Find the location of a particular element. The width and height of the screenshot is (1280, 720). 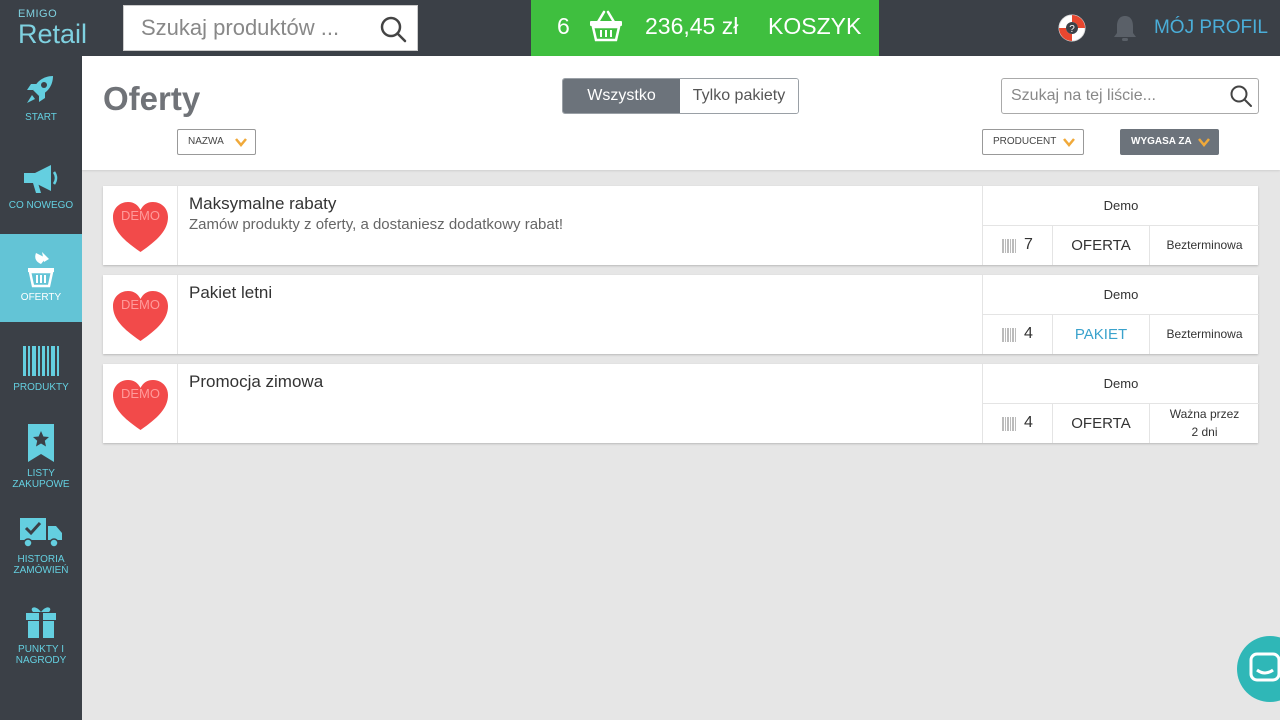

sidebar-item-oferty: OFERTY is located at coordinates (41, 278).